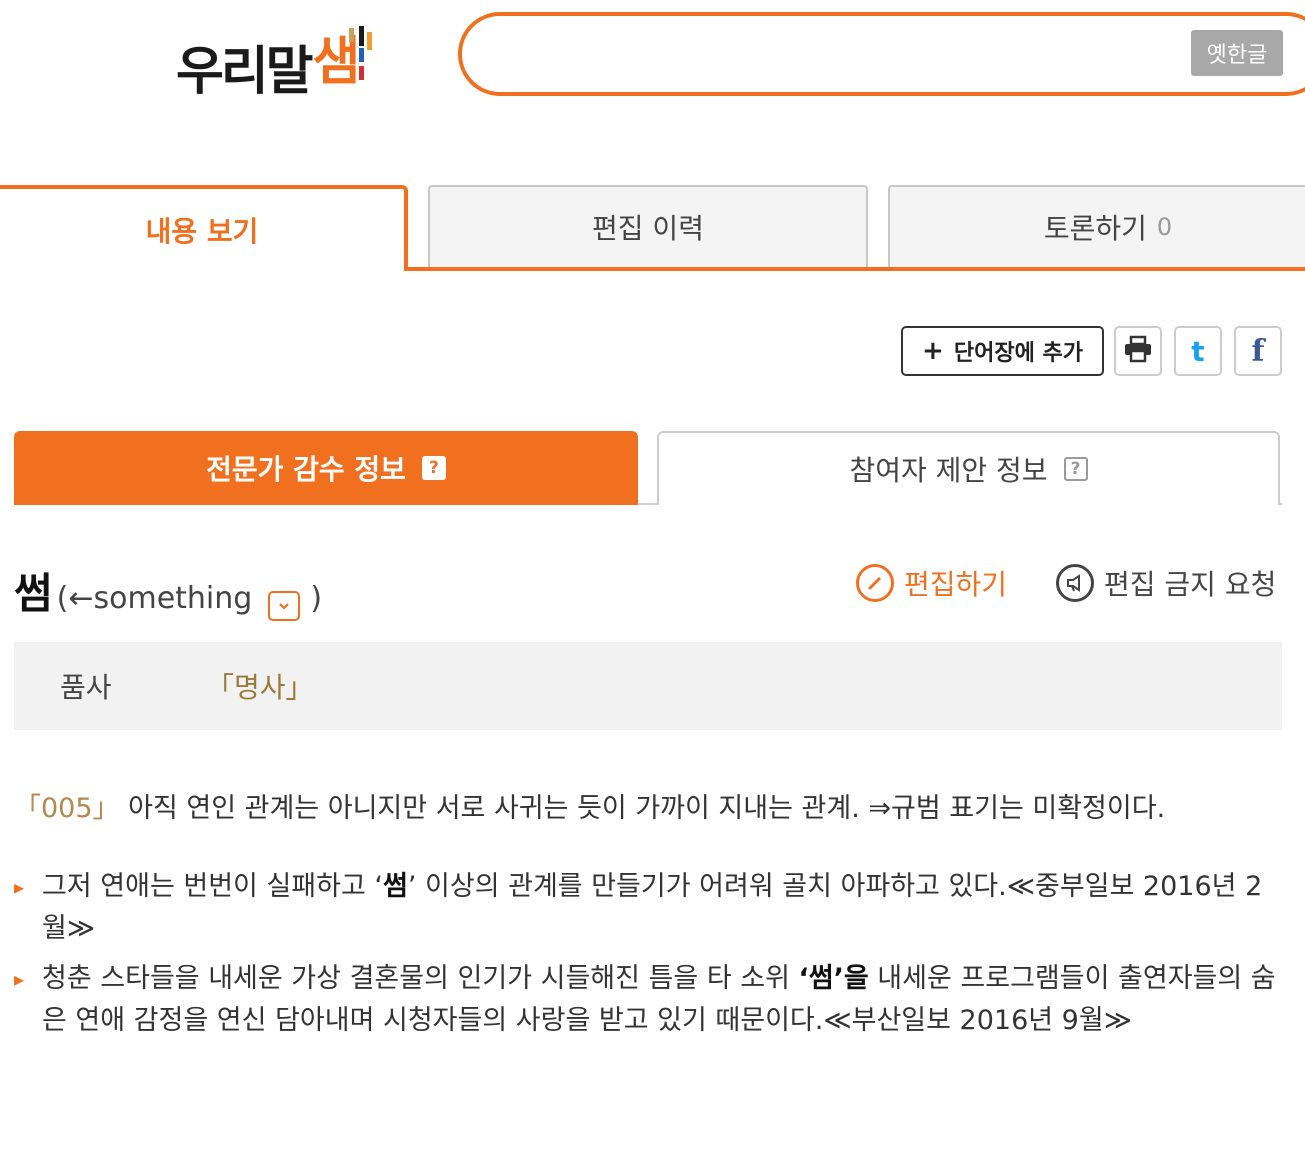 This screenshot has width=1305, height=1154. I want to click on facebook-share-button: f, so click(1258, 351).